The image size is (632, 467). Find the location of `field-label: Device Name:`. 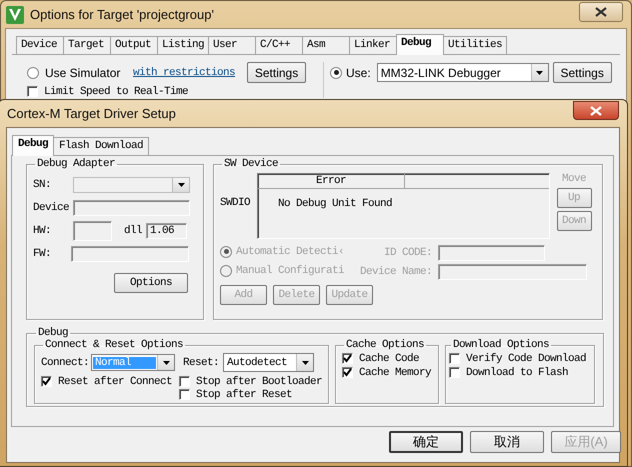

field-label: Device Name: is located at coordinates (396, 272).